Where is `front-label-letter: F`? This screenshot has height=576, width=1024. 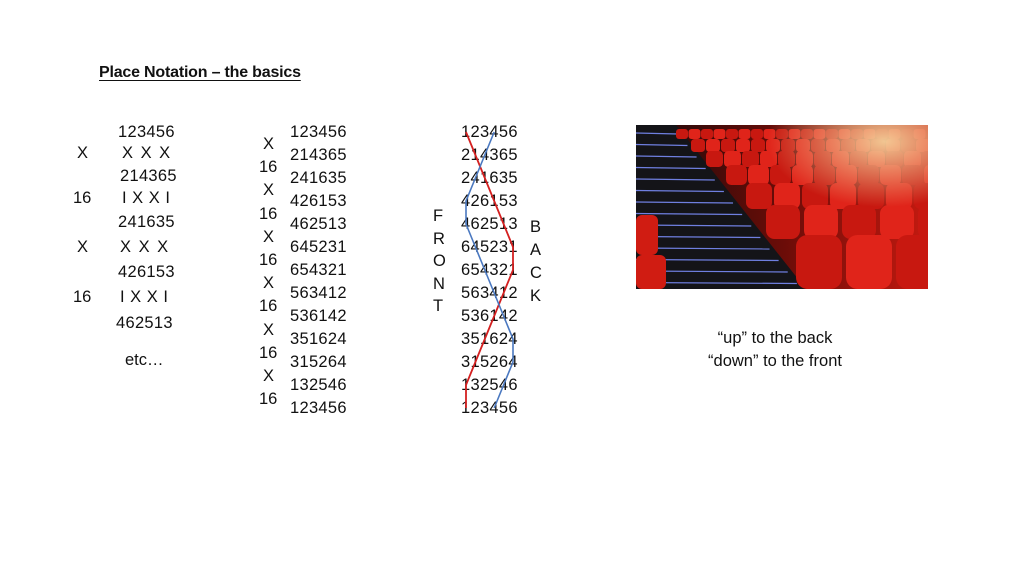
front-label-letter: F is located at coordinates (438, 216).